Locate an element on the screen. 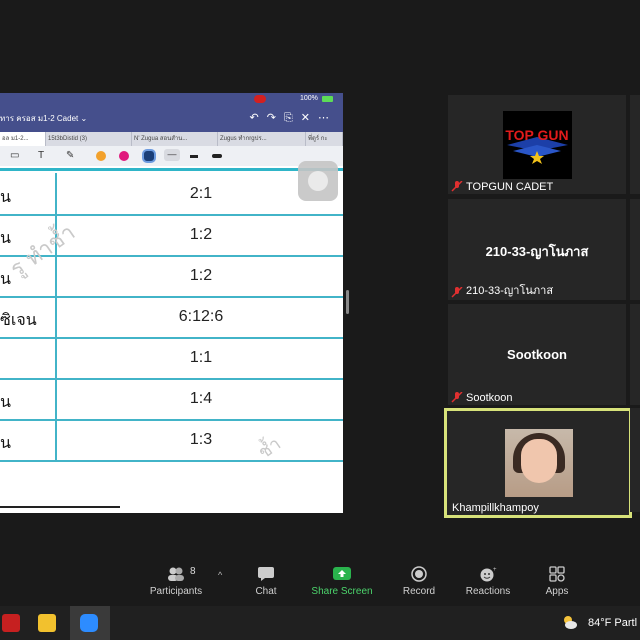 The image size is (640, 640). record-label: Record is located at coordinates (419, 591).